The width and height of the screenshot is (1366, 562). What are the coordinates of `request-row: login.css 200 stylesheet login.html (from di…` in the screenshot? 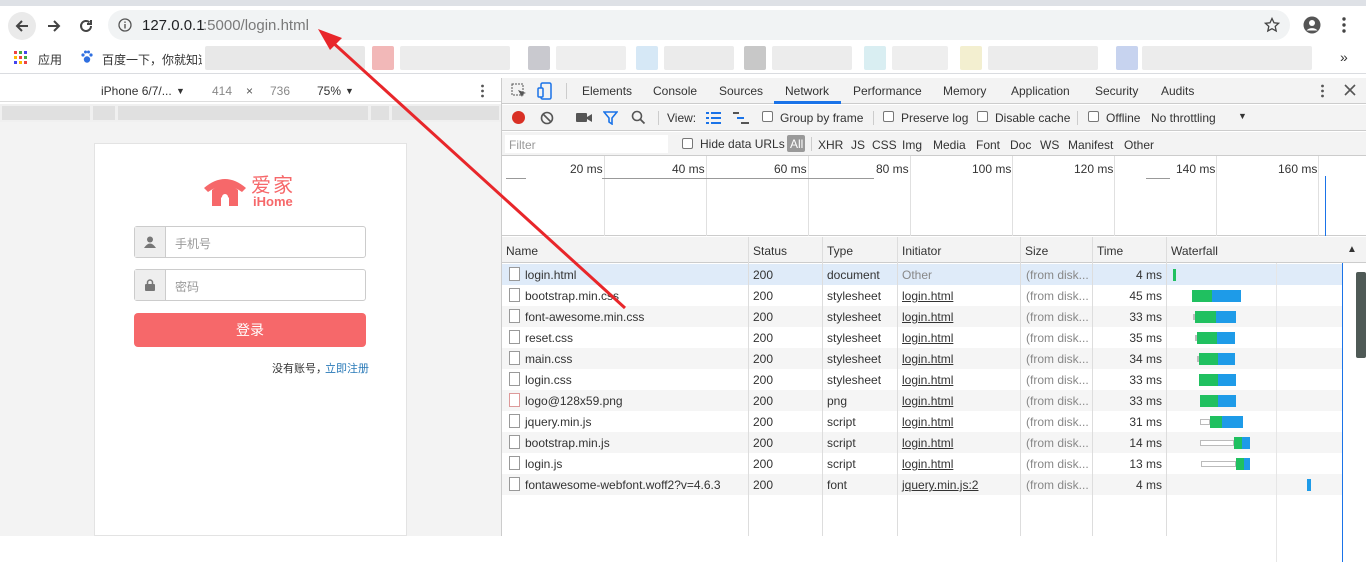 It's located at (922, 379).